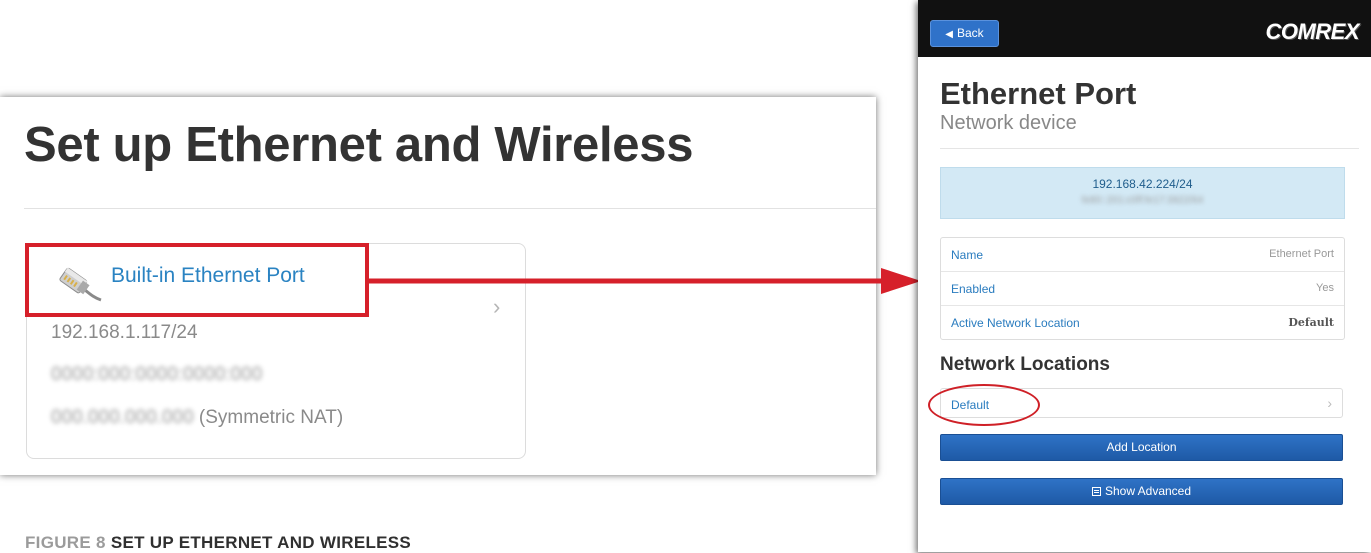 The width and height of the screenshot is (1371, 553). I want to click on blurred-address: 0000:000:0000:0000:000, so click(157, 374).